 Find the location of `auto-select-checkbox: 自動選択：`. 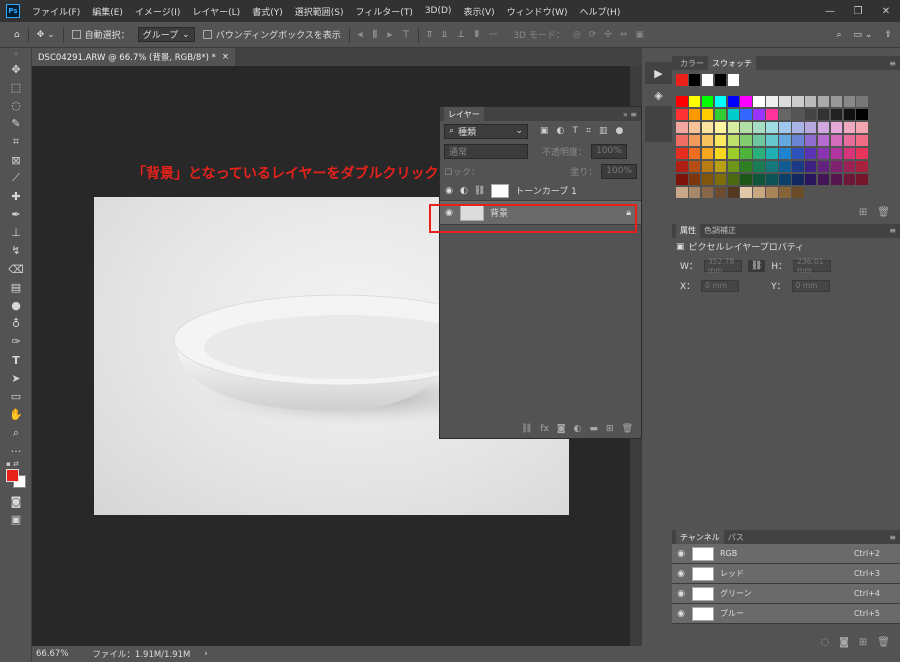

auto-select-checkbox: 自動選択： is located at coordinates (101, 35).